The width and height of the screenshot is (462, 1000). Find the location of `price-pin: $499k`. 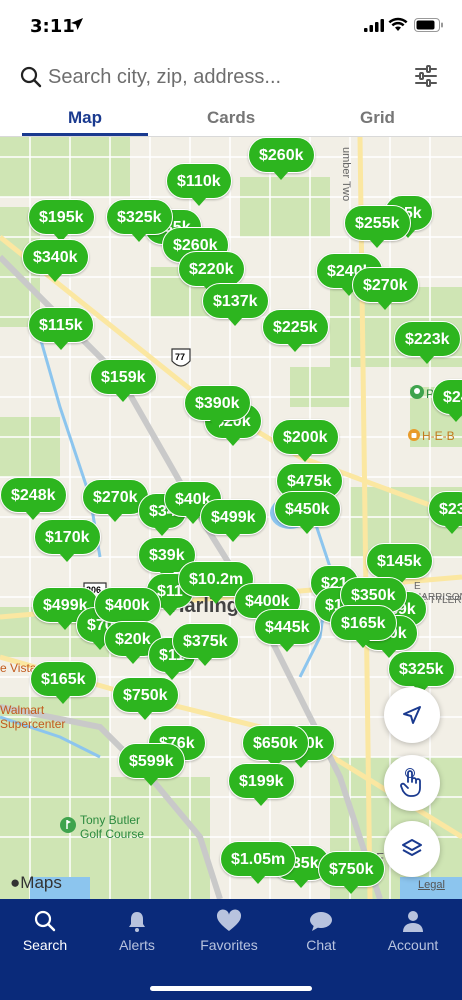

price-pin: $499k is located at coordinates (233, 520).